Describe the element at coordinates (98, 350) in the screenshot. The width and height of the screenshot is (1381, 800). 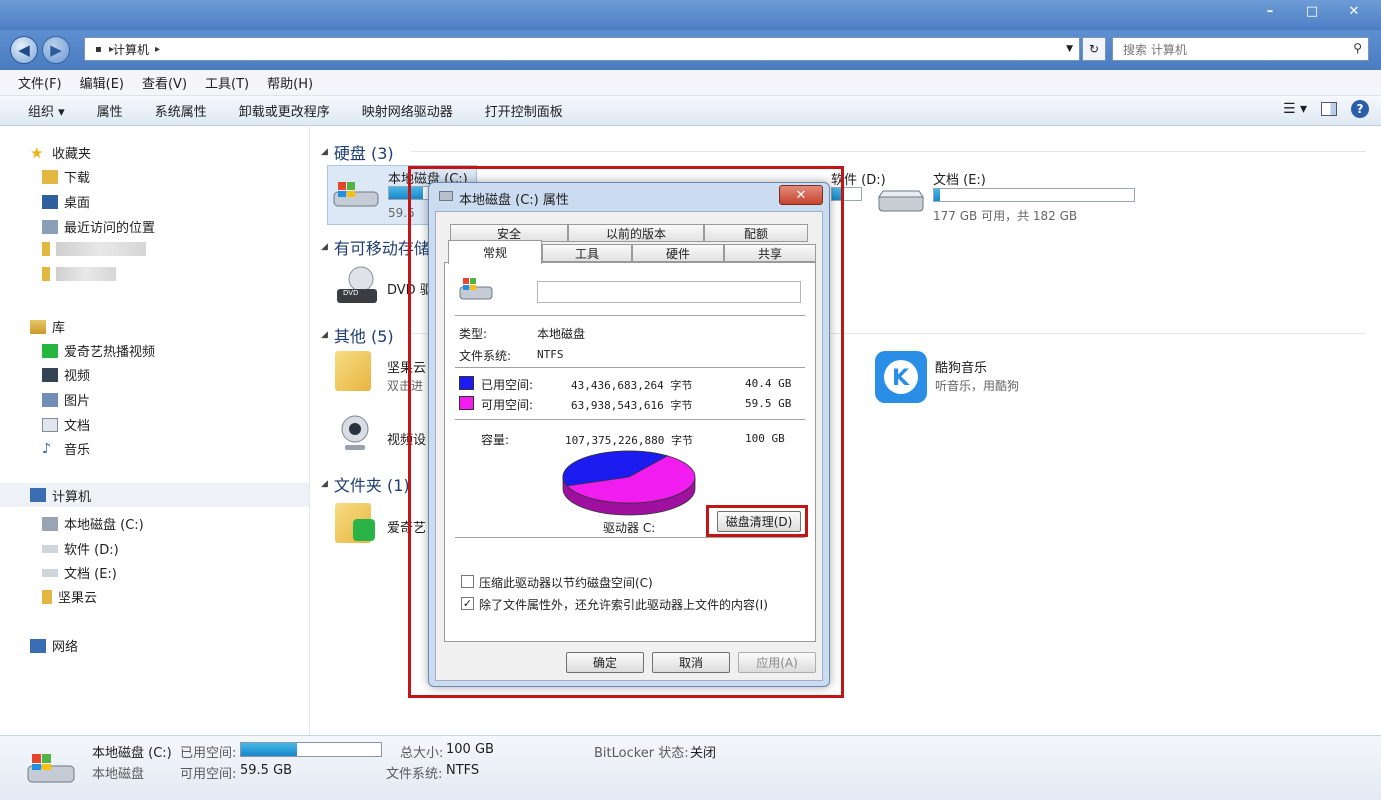
I see `sidebar-item-iqiyi: 爱奇艺热播视频` at that location.